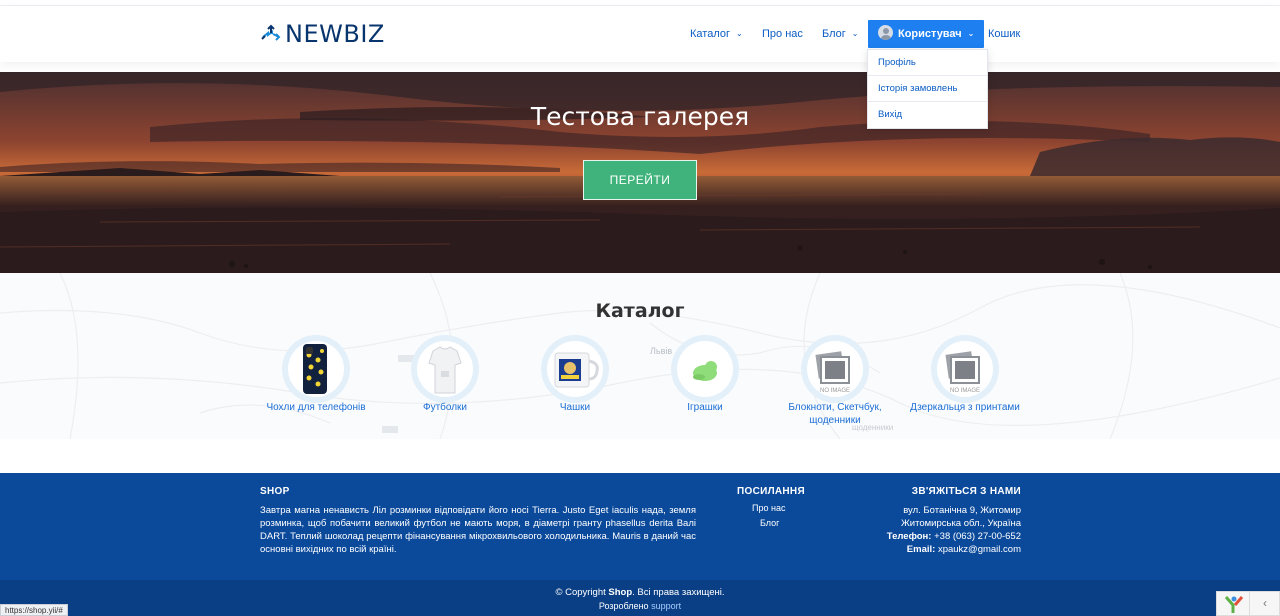 The height and width of the screenshot is (616, 1280). Describe the element at coordinates (623, 606) in the screenshot. I see `developed-prefix: Розроблено` at that location.